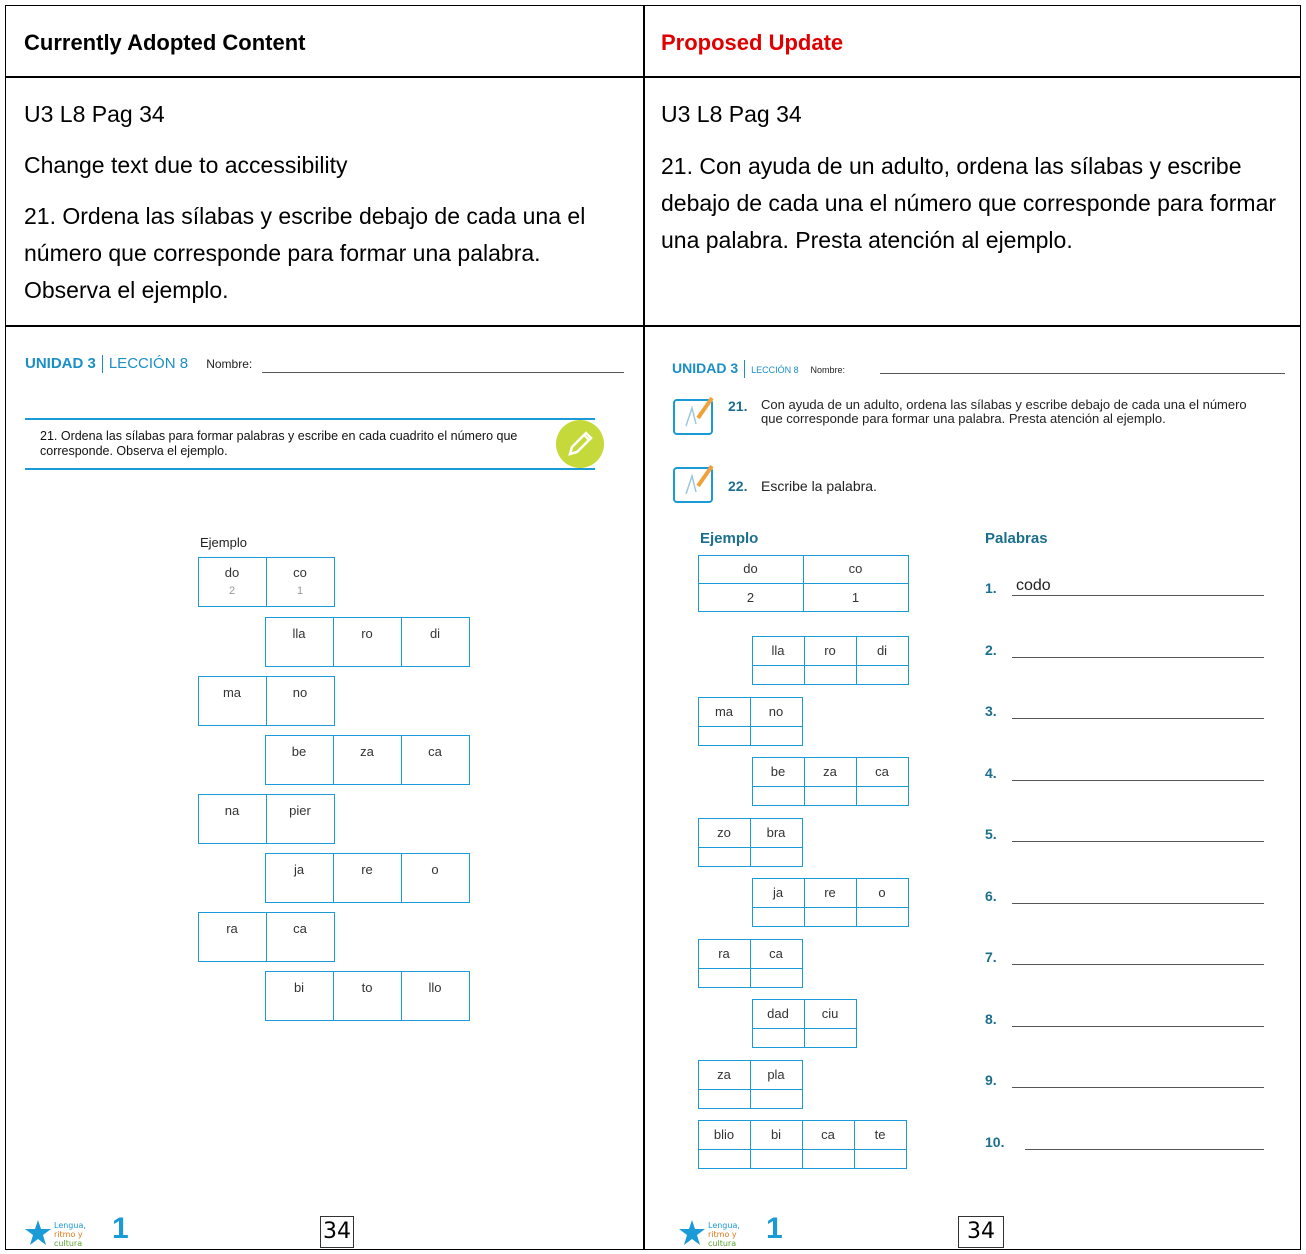 This screenshot has height=1254, width=1306. I want to click on syllable-text: dad, so click(778, 1013).